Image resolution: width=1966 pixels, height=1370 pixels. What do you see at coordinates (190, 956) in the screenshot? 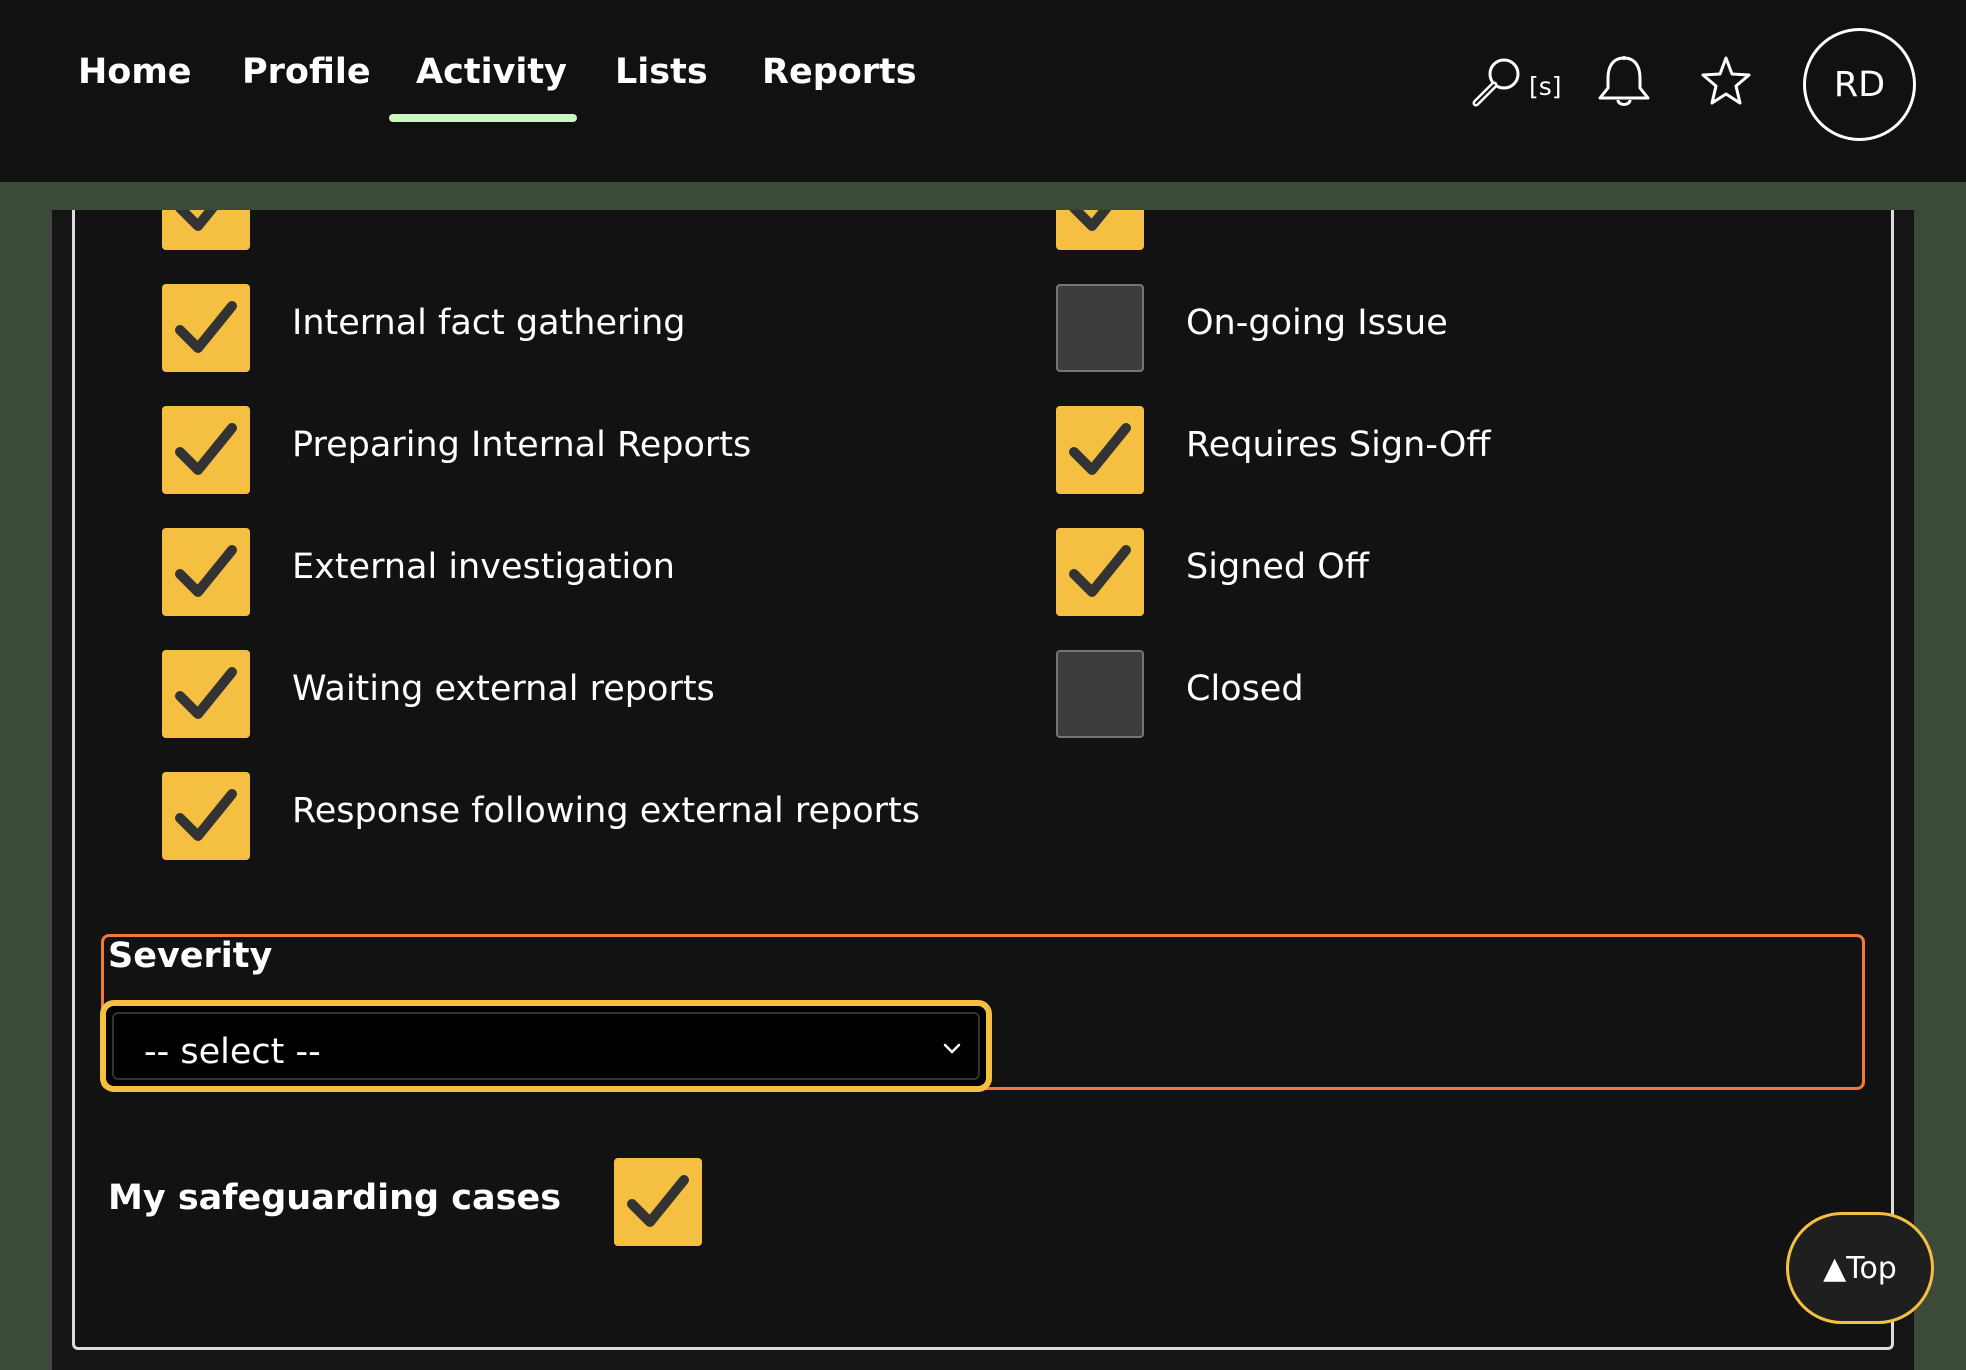
I see `severity-label: Severity` at bounding box center [190, 956].